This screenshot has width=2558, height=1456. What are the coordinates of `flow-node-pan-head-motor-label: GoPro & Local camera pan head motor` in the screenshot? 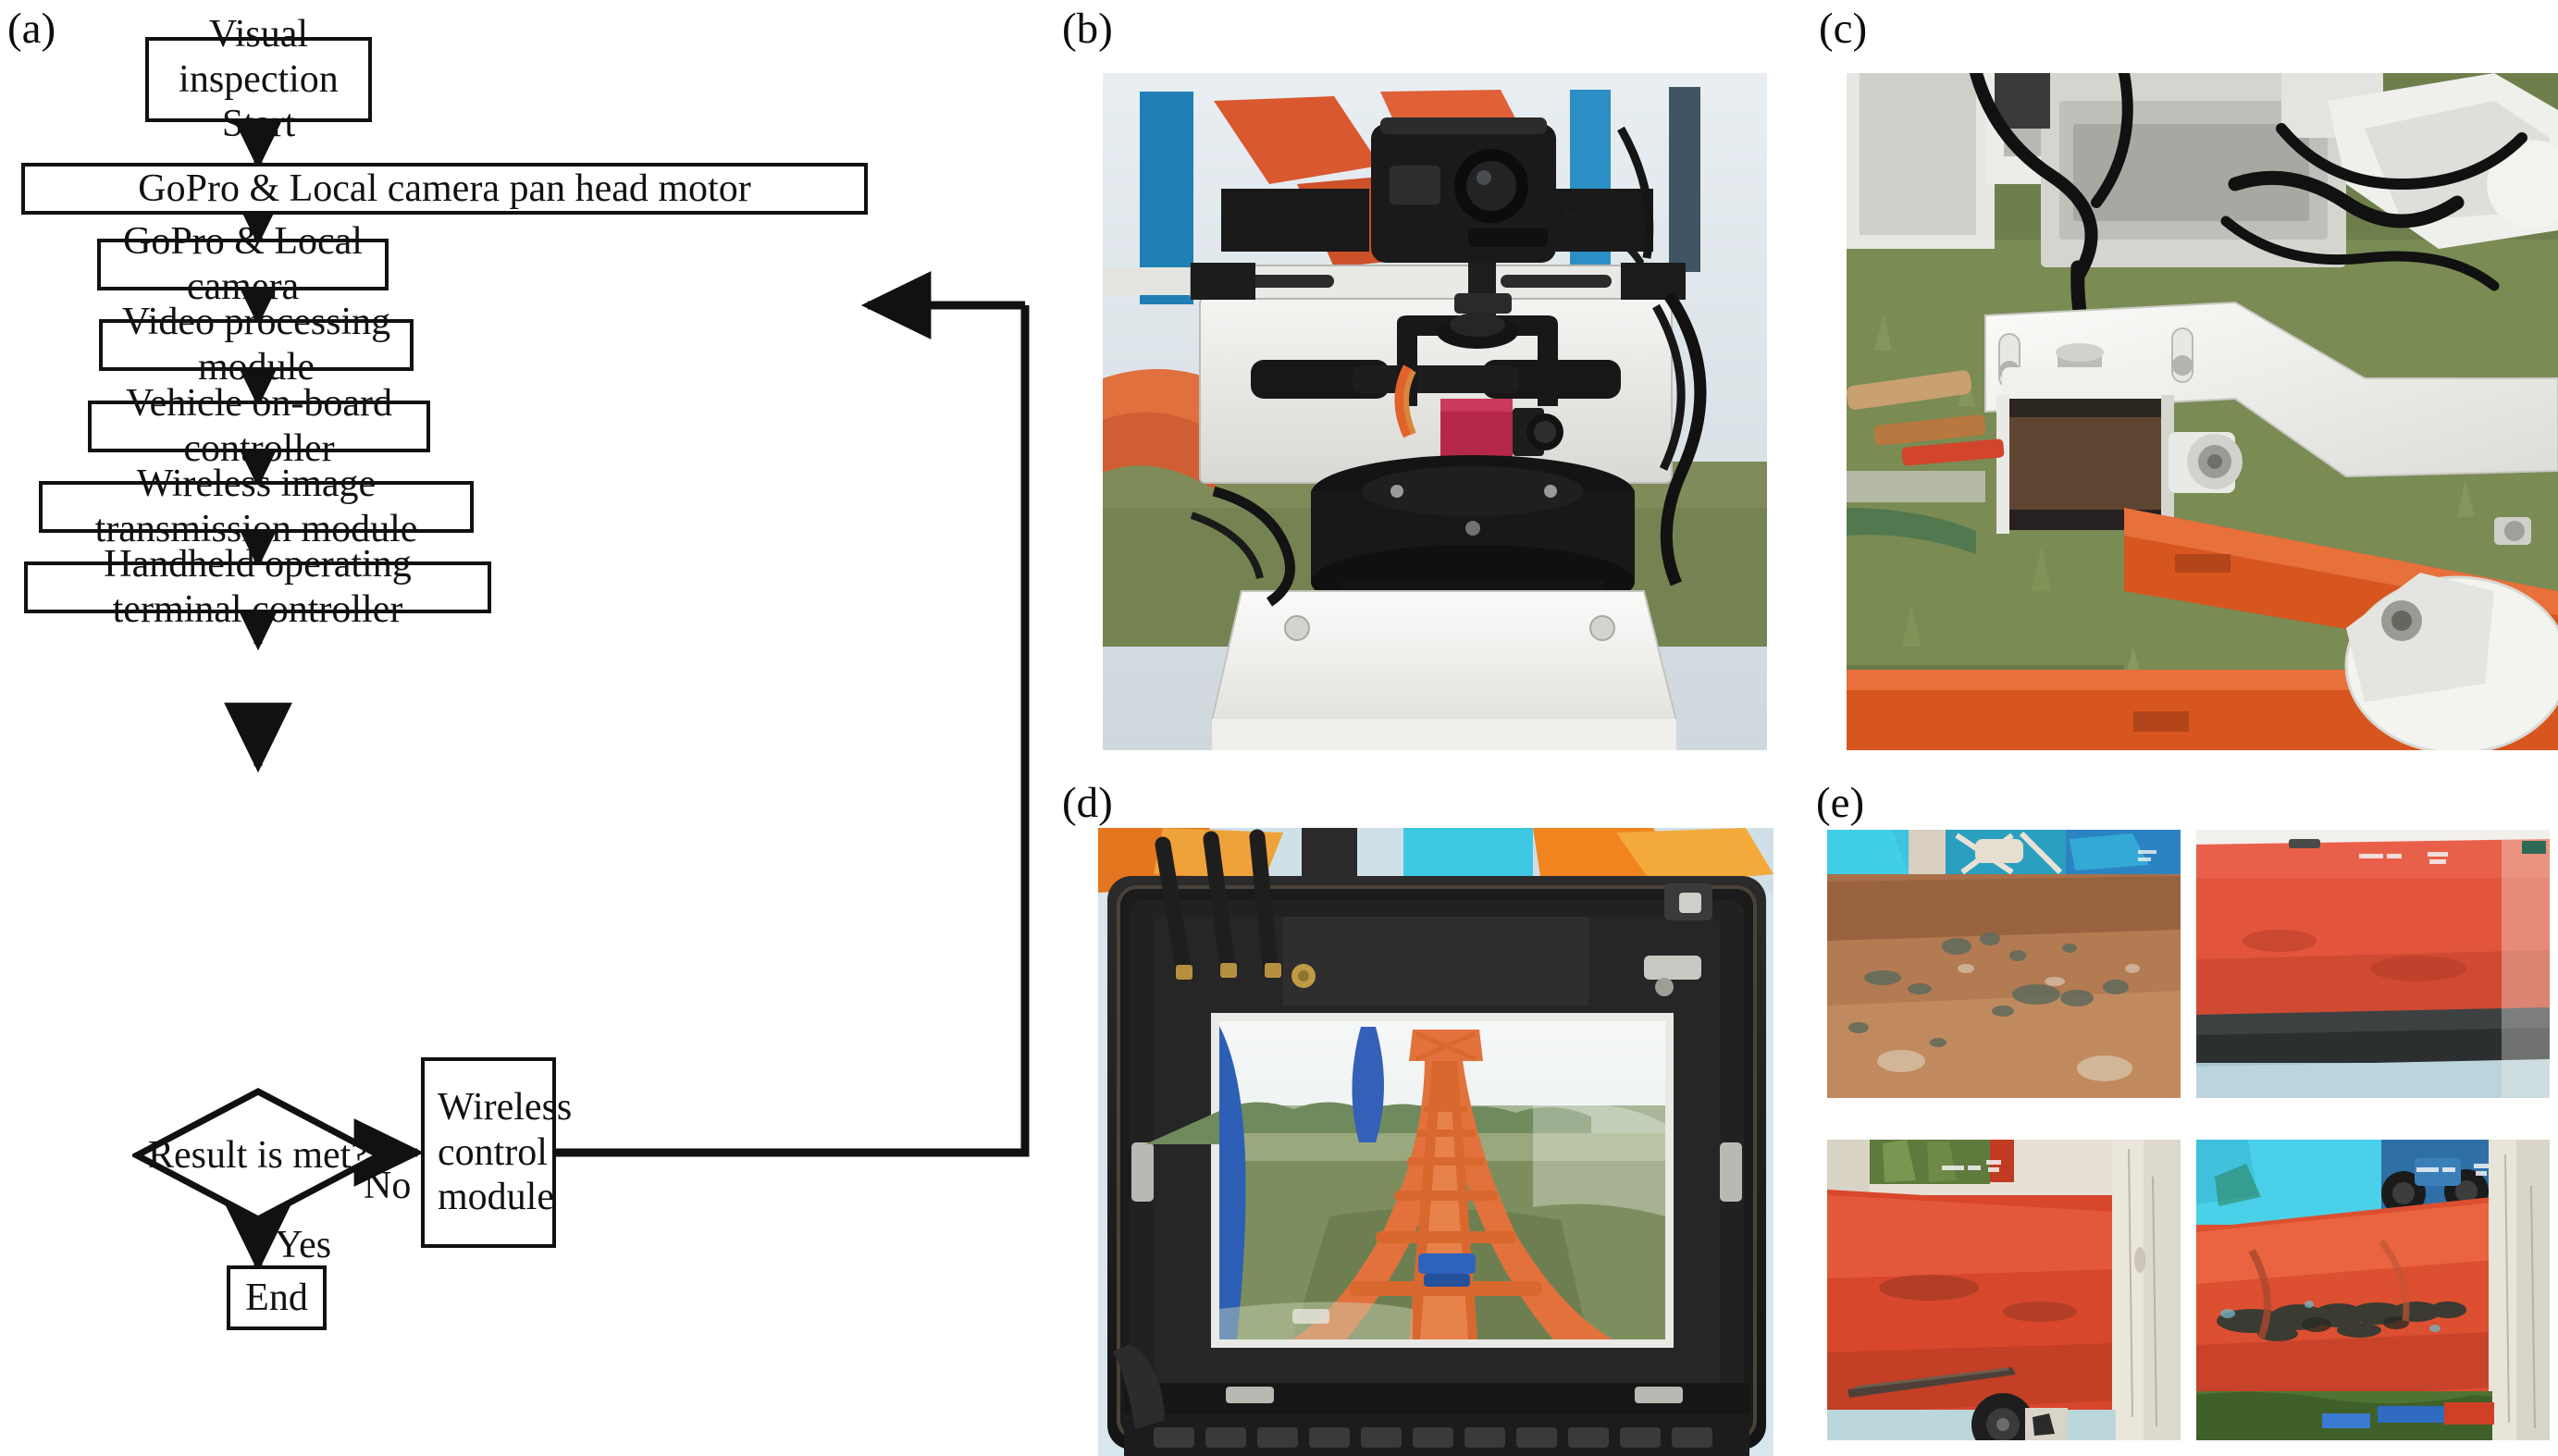 It's located at (444, 188).